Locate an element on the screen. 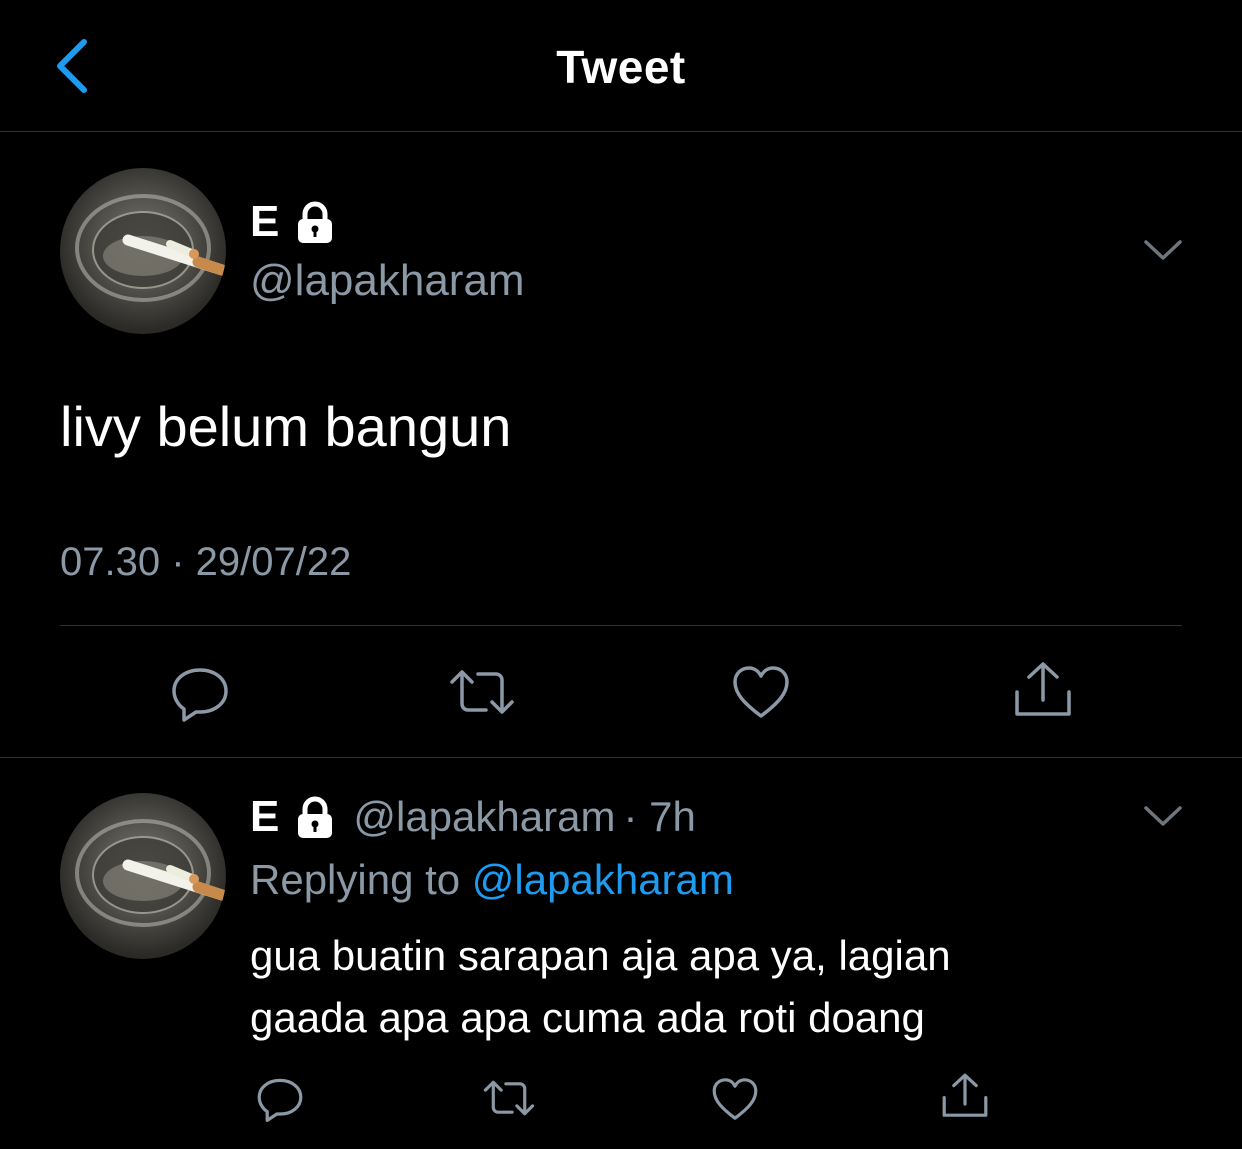  page-title: Tweet is located at coordinates (621, 67).